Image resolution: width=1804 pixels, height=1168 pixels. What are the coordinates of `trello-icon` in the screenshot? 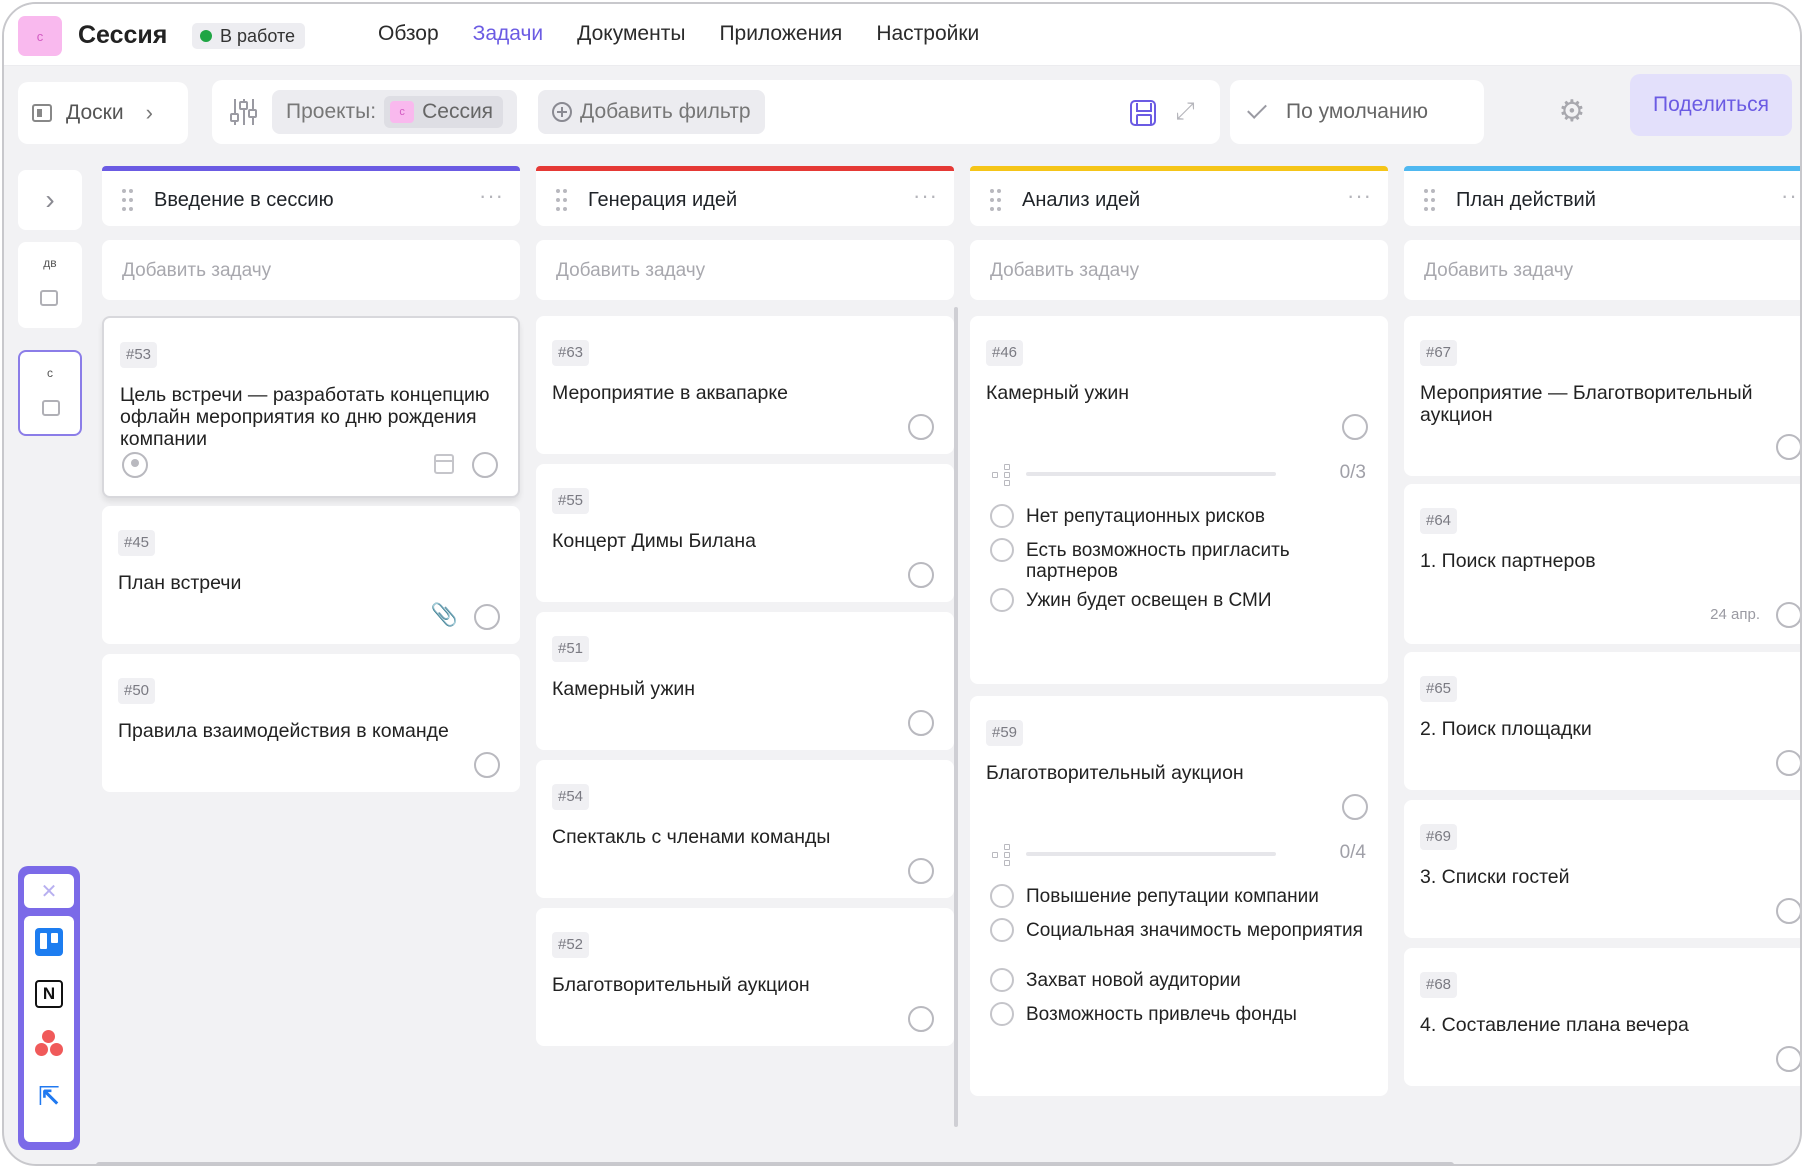 It's located at (49, 942).